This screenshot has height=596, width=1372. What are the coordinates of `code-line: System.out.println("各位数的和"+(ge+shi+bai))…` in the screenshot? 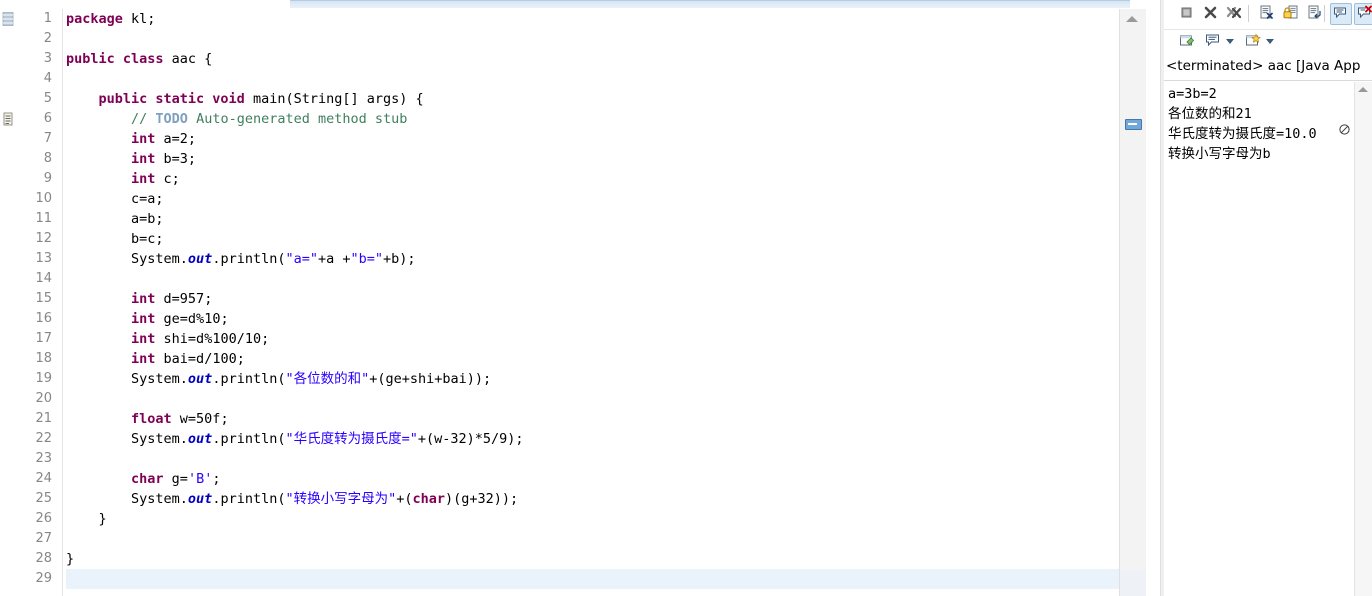 It's located at (593, 379).